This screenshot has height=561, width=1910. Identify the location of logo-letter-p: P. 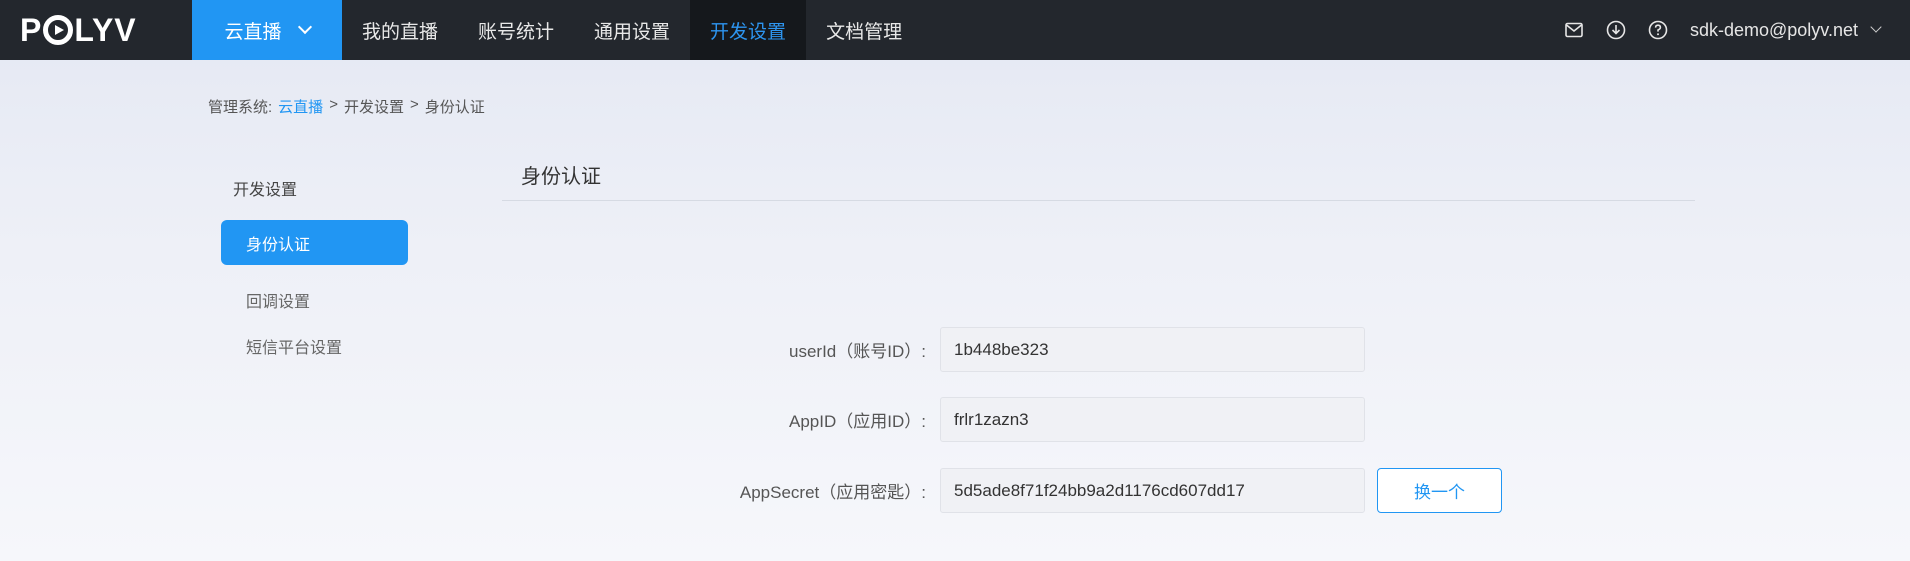
(31, 29).